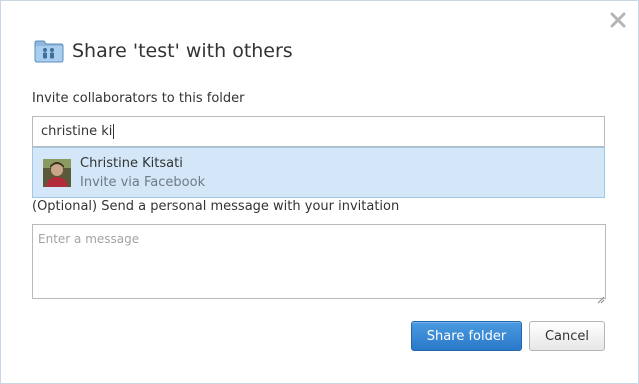  I want to click on text-caret, so click(114, 131).